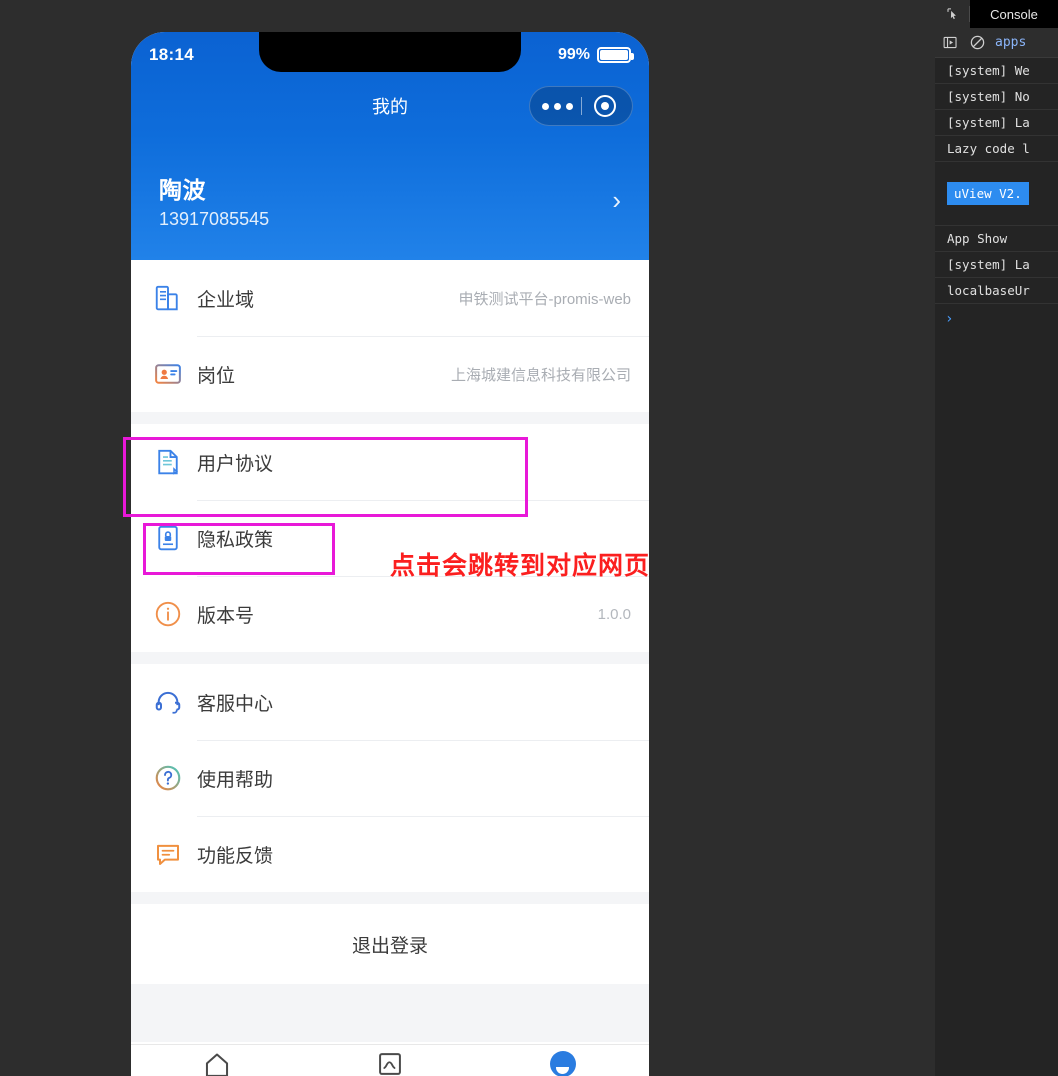 The width and height of the screenshot is (1058, 1076). I want to click on row-value: 上海城建信息科技有限公司, so click(540, 375).